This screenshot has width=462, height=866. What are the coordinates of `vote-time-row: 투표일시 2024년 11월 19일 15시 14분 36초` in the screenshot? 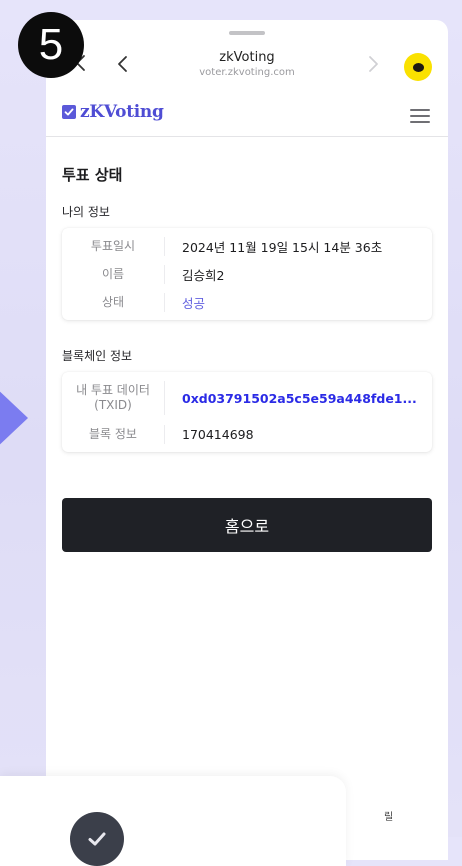 It's located at (247, 246).